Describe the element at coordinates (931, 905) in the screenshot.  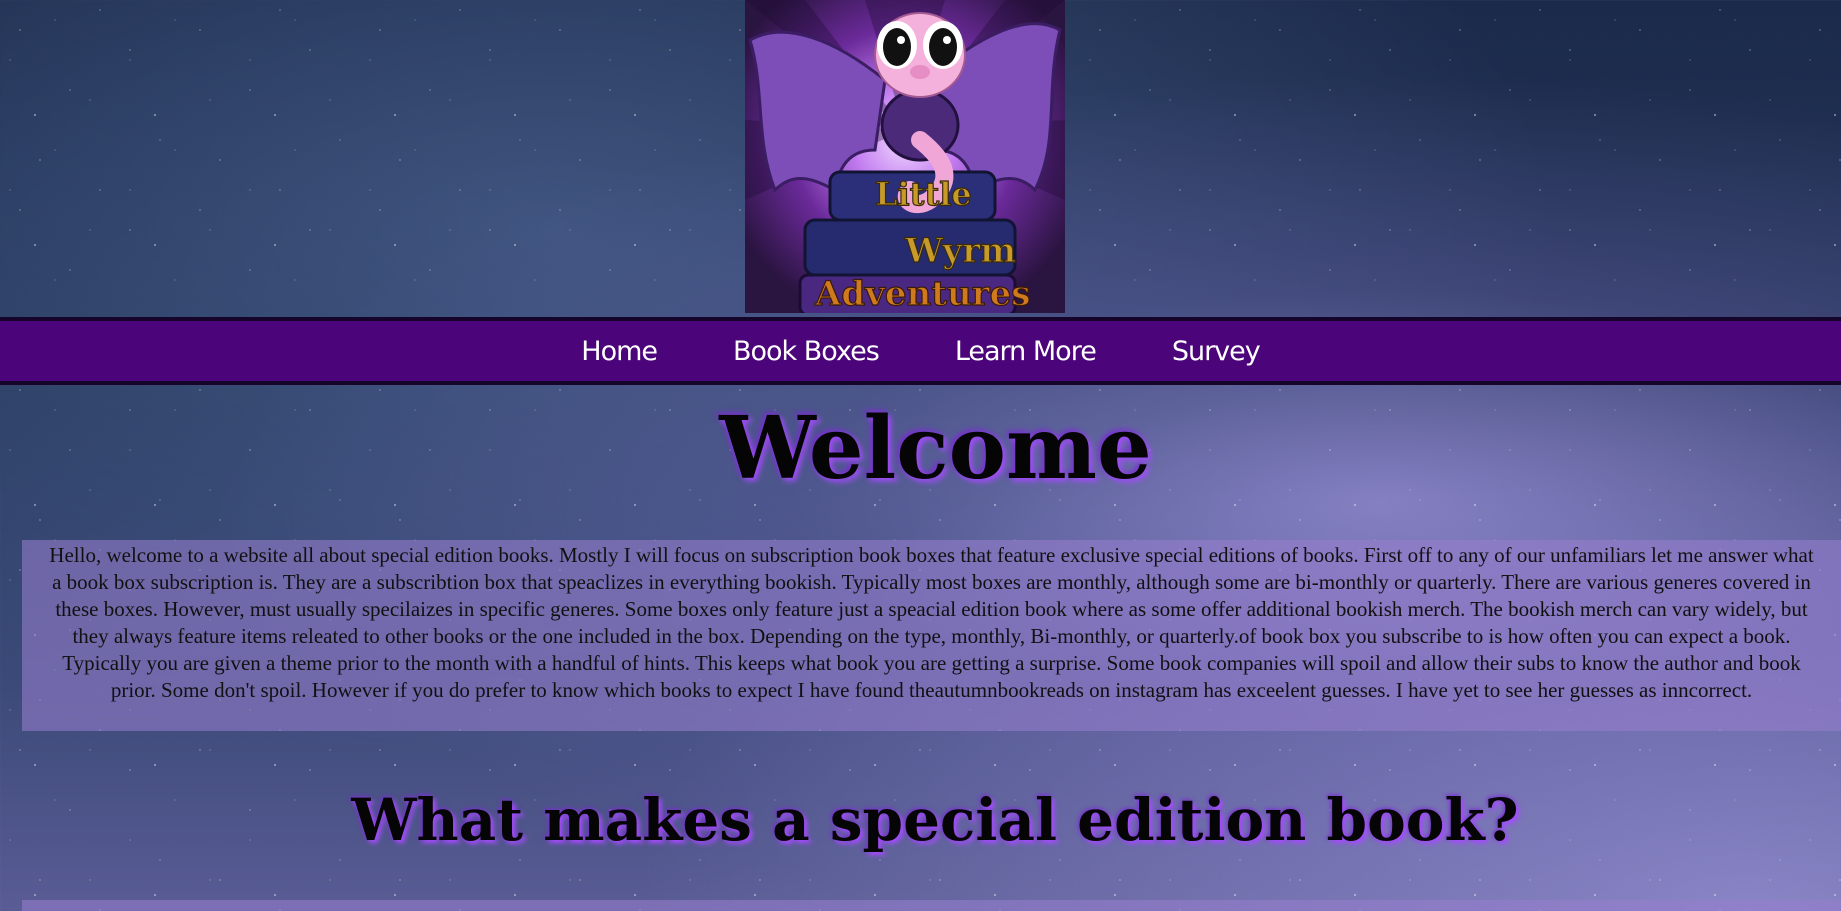
I see `special-edition-paragraph` at that location.